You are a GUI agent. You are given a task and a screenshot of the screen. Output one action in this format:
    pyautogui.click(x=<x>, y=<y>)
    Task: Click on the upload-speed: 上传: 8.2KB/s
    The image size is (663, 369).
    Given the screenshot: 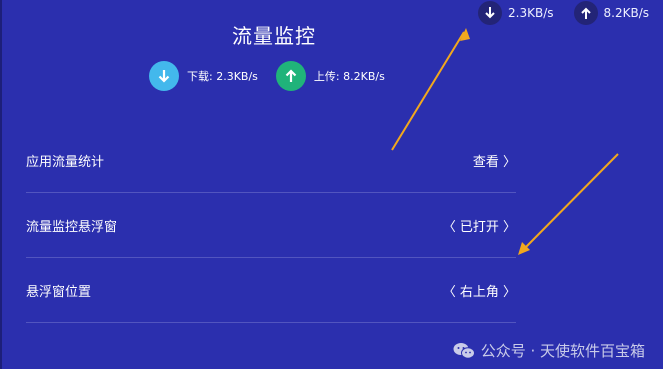 What is the action you would take?
    pyautogui.click(x=330, y=76)
    